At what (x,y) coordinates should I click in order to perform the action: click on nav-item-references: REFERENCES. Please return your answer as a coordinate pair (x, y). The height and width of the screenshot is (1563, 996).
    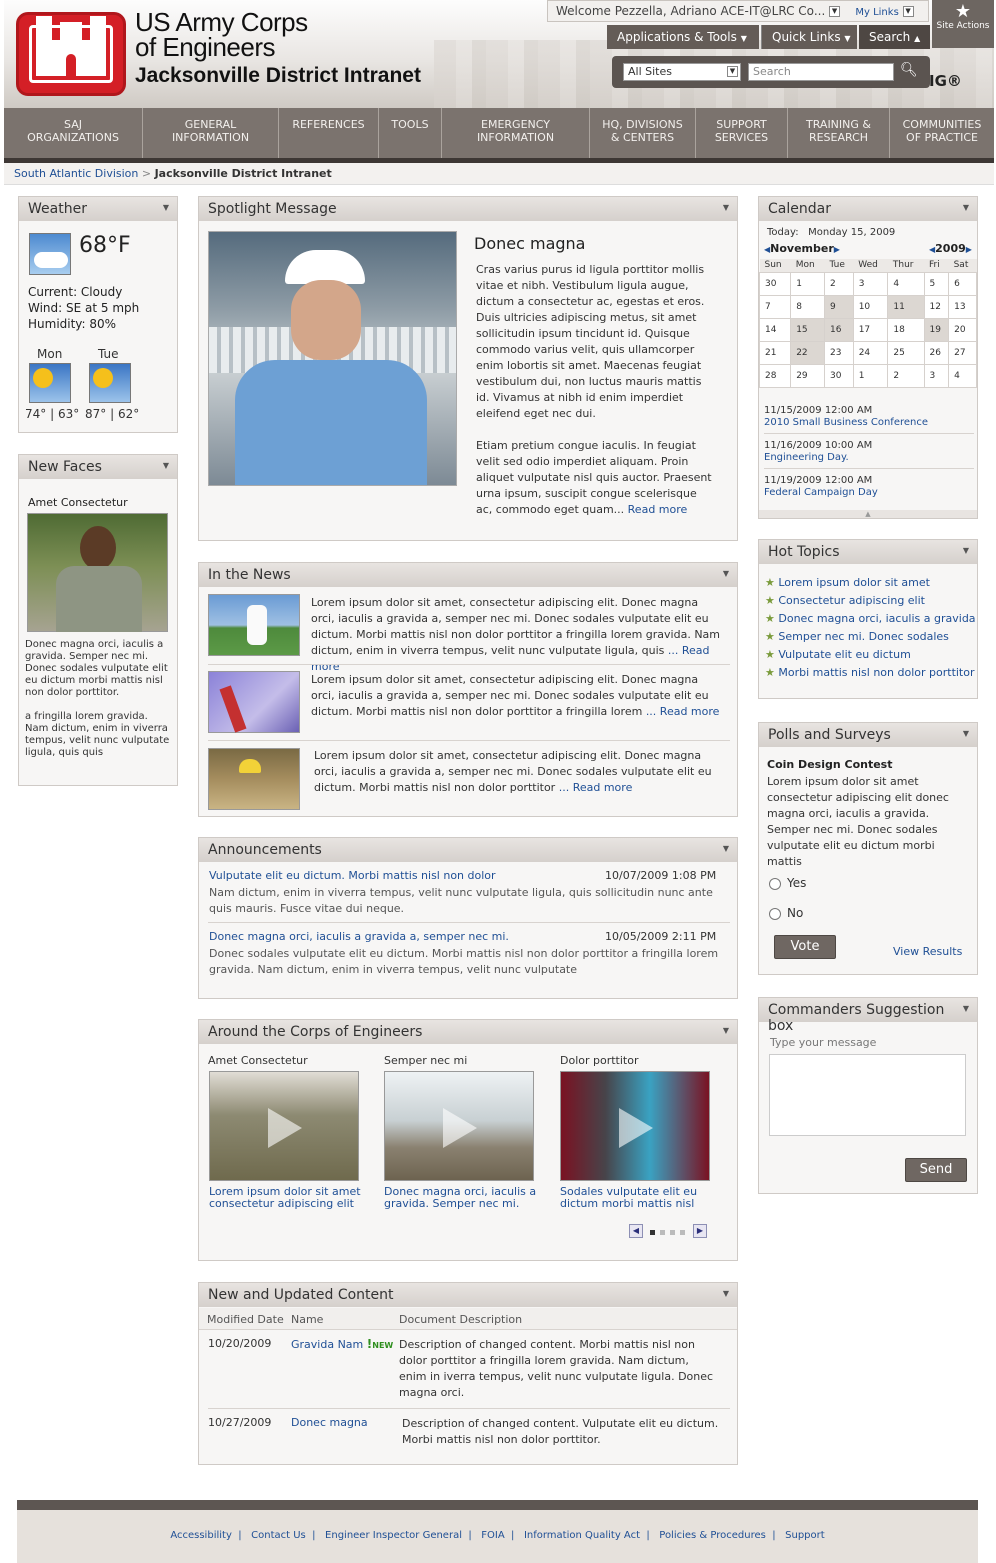
    Looking at the image, I should click on (329, 133).